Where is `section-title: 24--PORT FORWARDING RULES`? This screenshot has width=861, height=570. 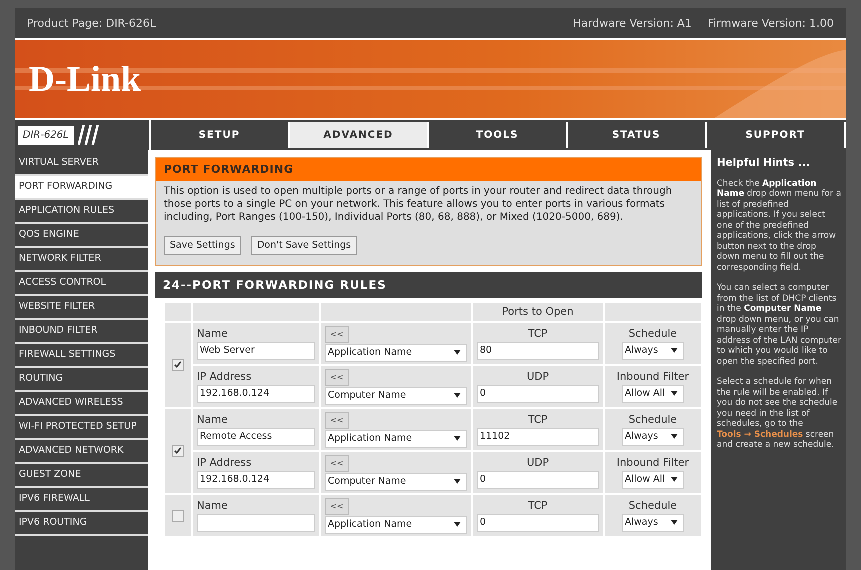
section-title: 24--PORT FORWARDING RULES is located at coordinates (428, 285).